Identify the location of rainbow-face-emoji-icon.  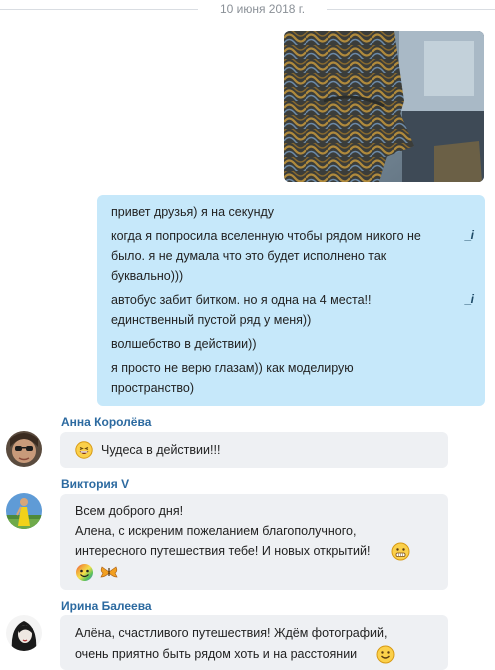
(84, 574).